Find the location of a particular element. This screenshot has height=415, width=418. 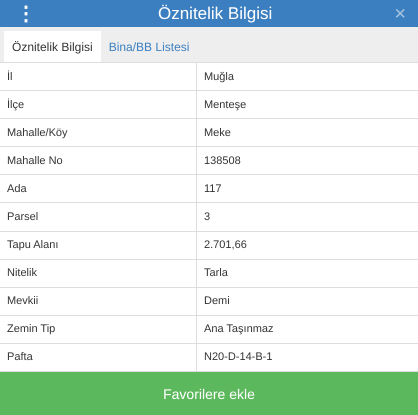

table-cell-text: Ada is located at coordinates (17, 189).